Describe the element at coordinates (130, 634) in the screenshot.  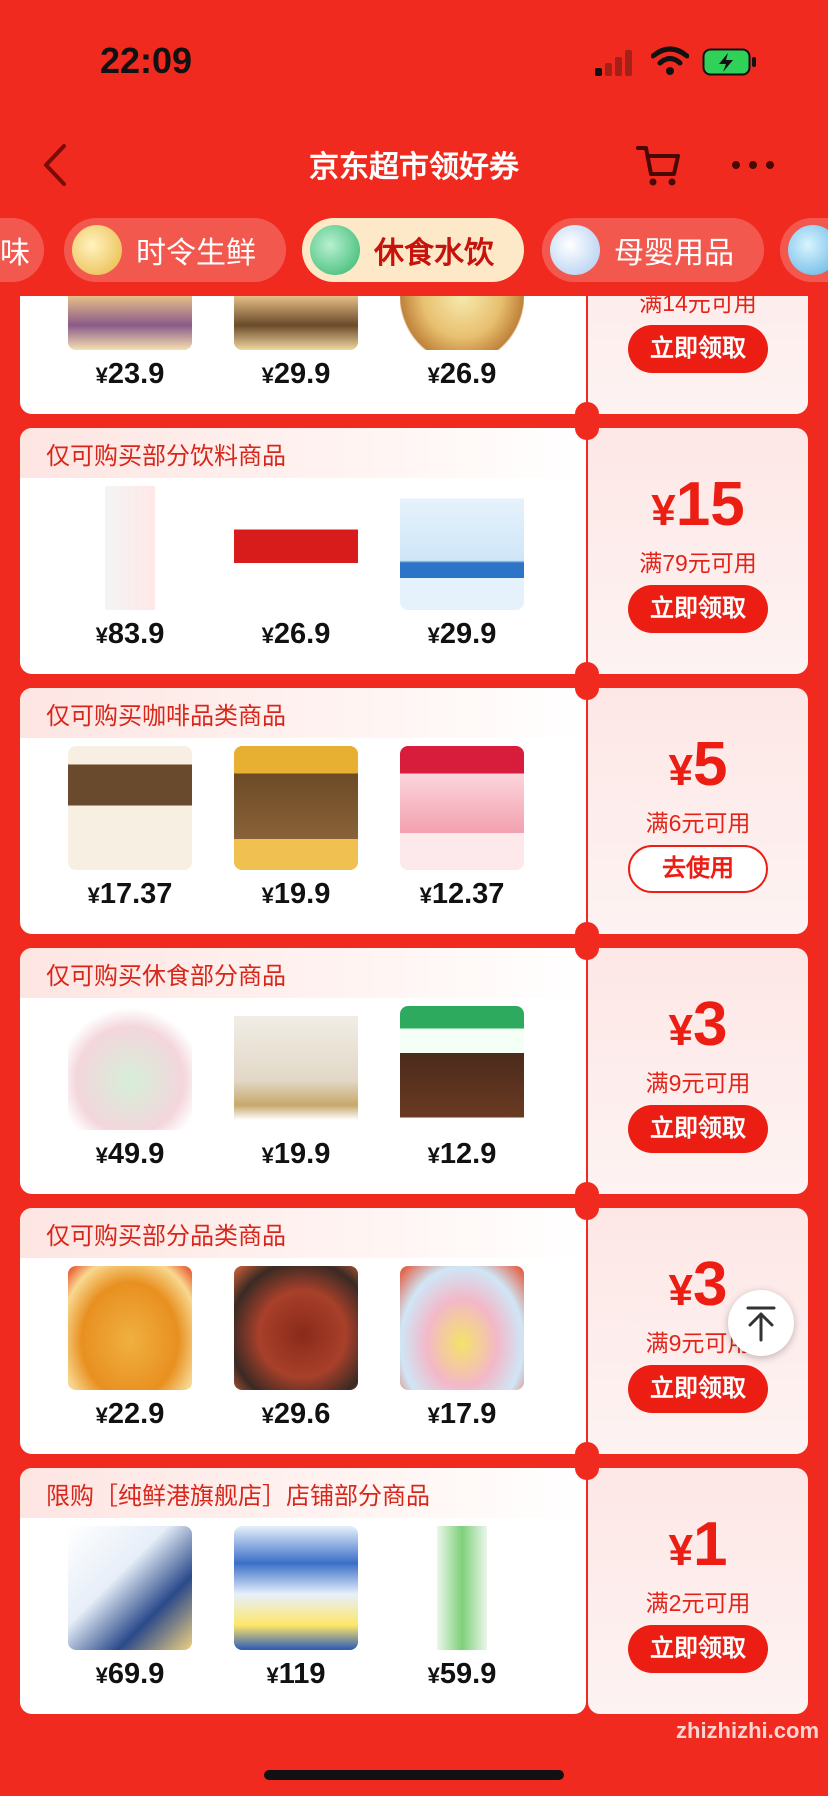
I see `product-price: ¥83.9` at that location.